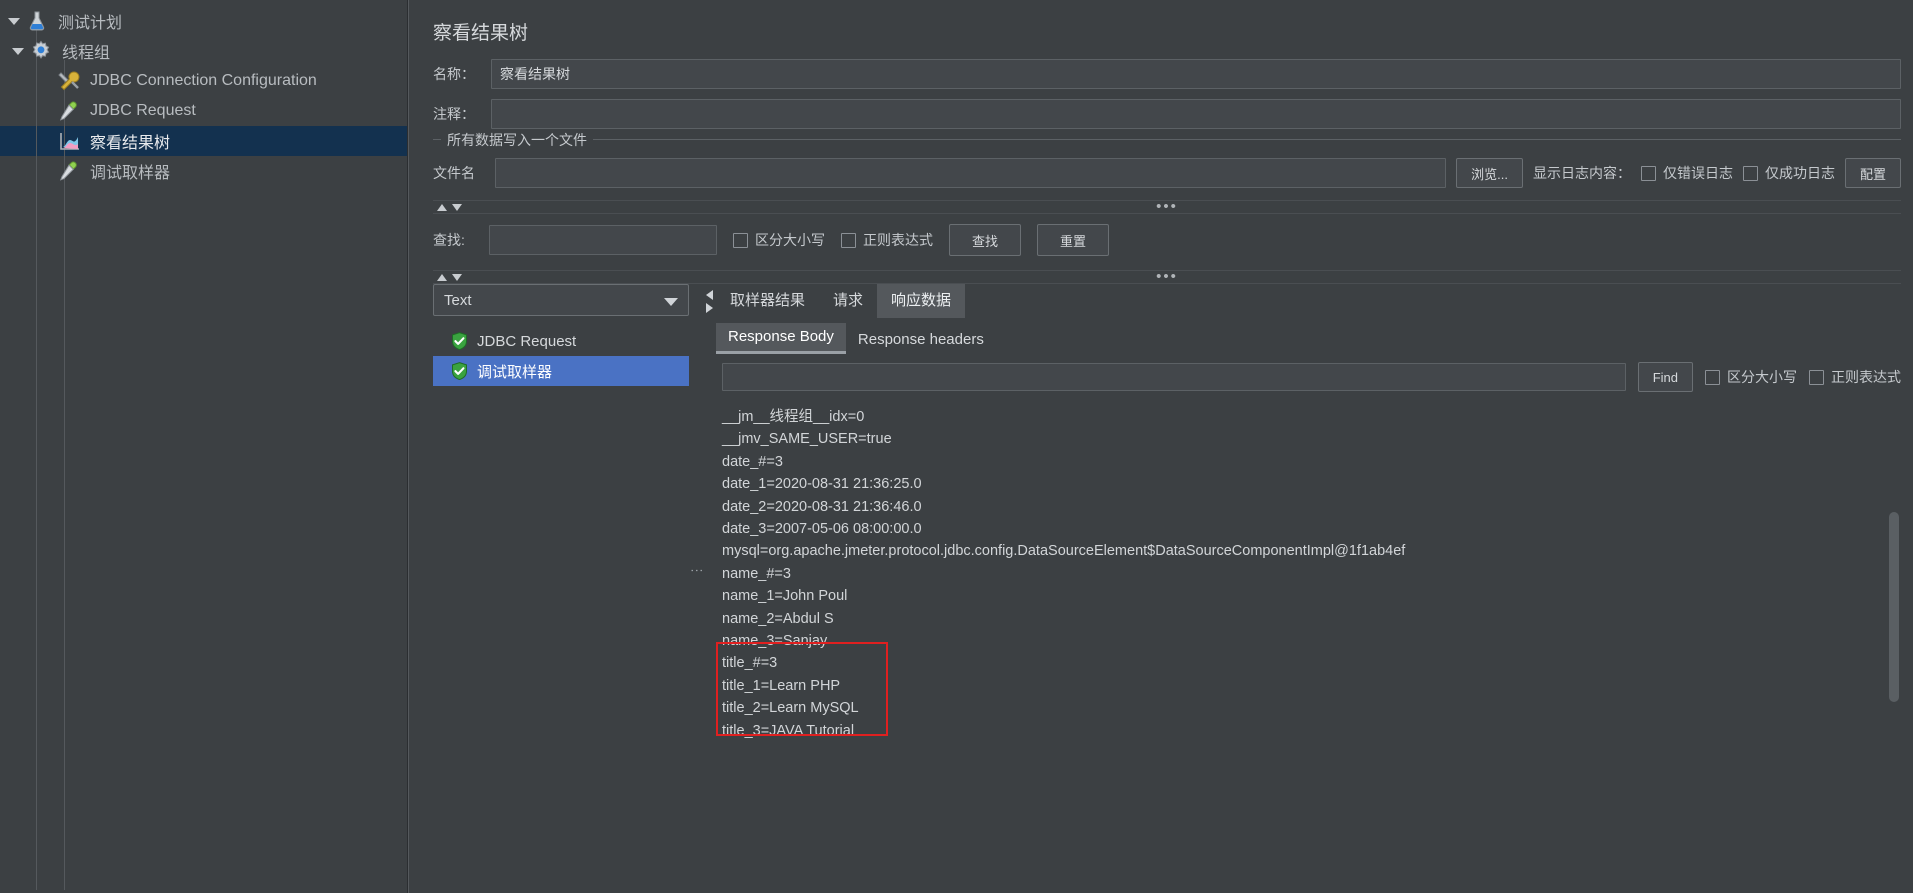 This screenshot has width=1913, height=893. Describe the element at coordinates (697, 571) in the screenshot. I see `results-pane-grip: ⋮` at that location.